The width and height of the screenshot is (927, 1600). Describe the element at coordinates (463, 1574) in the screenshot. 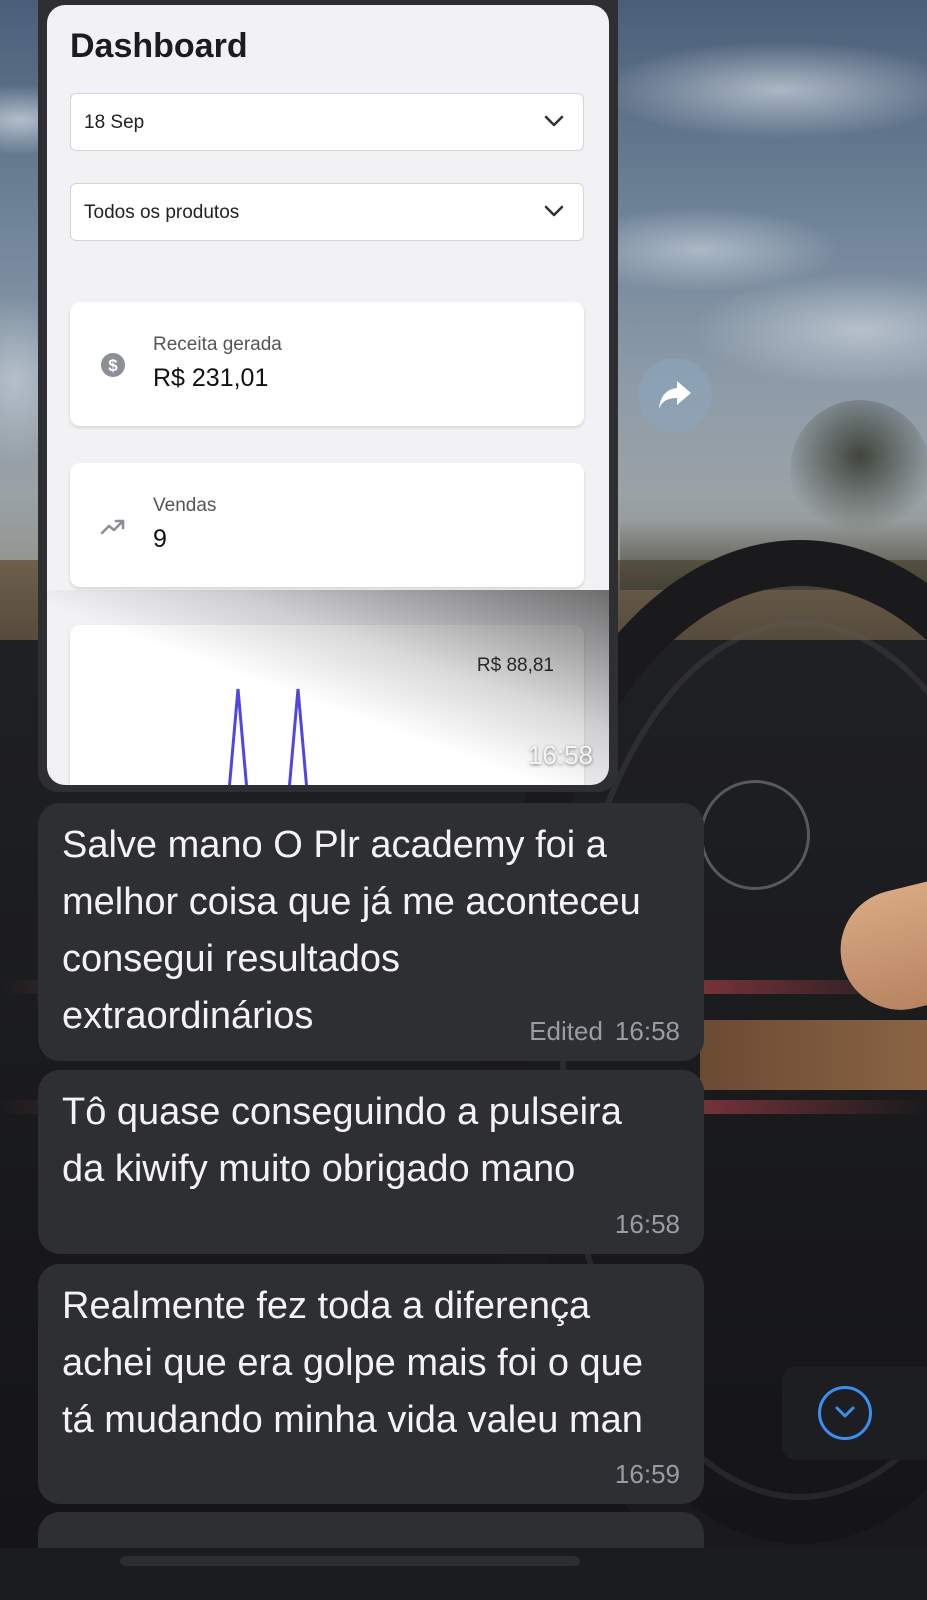

I see `bottom-input-bar` at that location.